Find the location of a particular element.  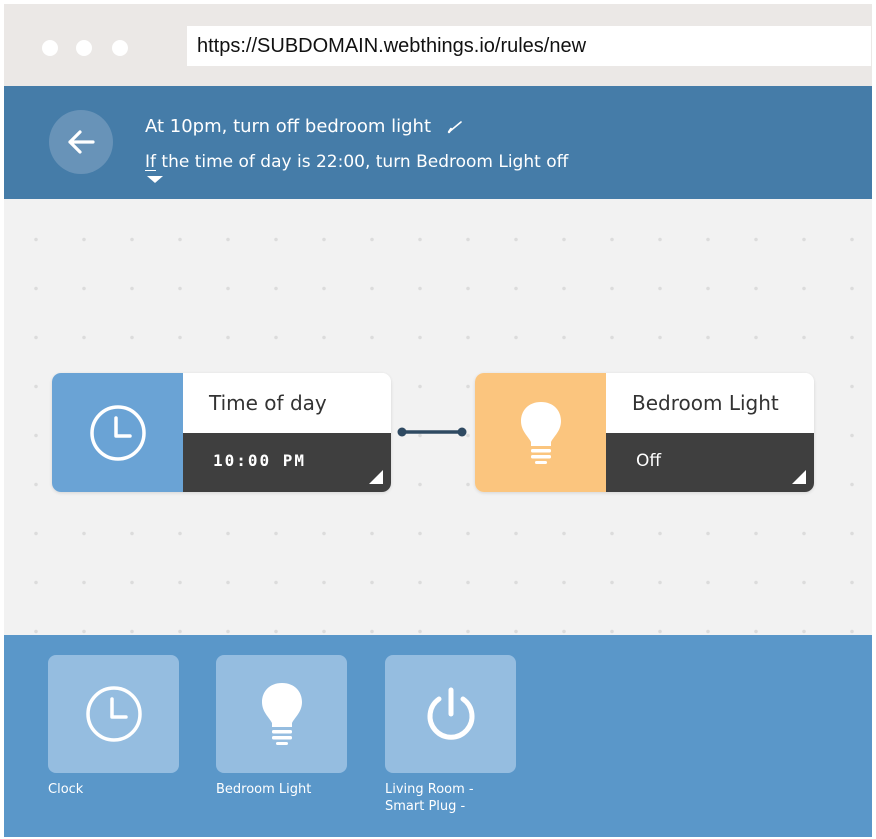

palette-item-clock: Clock is located at coordinates (113, 726).